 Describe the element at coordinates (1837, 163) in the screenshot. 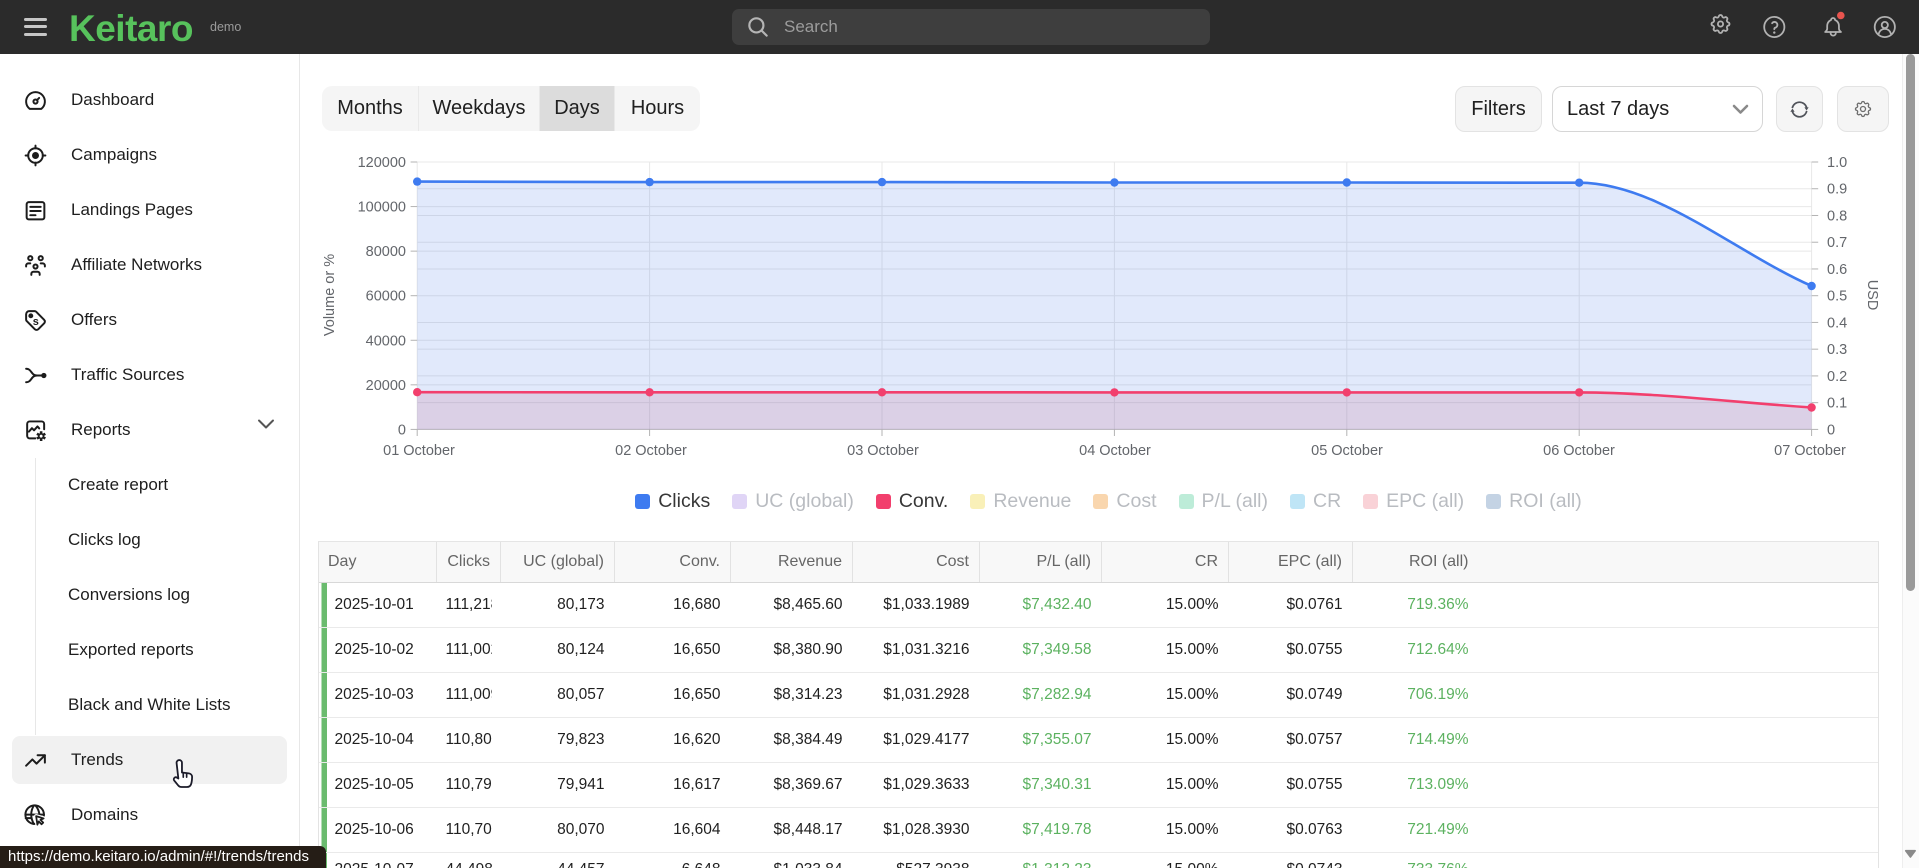

I see `svg-text: 1.0` at that location.